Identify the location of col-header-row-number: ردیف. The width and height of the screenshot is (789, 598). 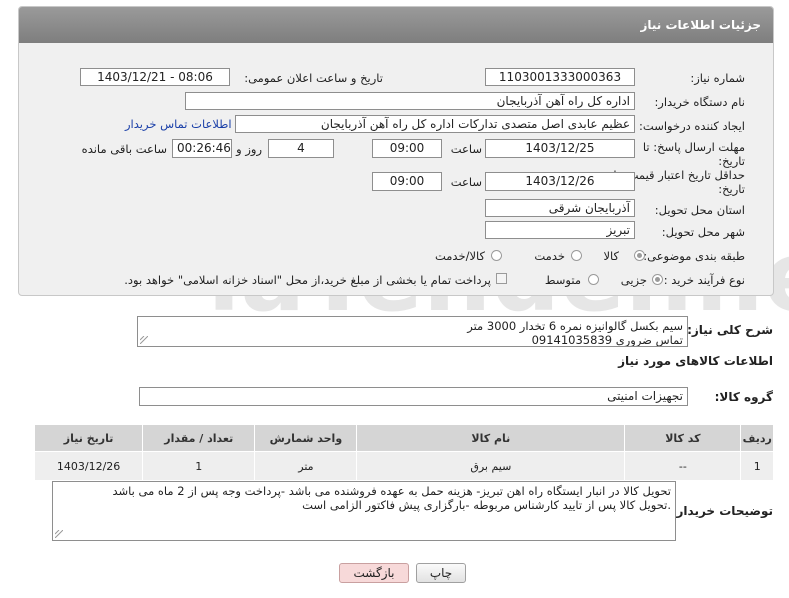
(757, 438).